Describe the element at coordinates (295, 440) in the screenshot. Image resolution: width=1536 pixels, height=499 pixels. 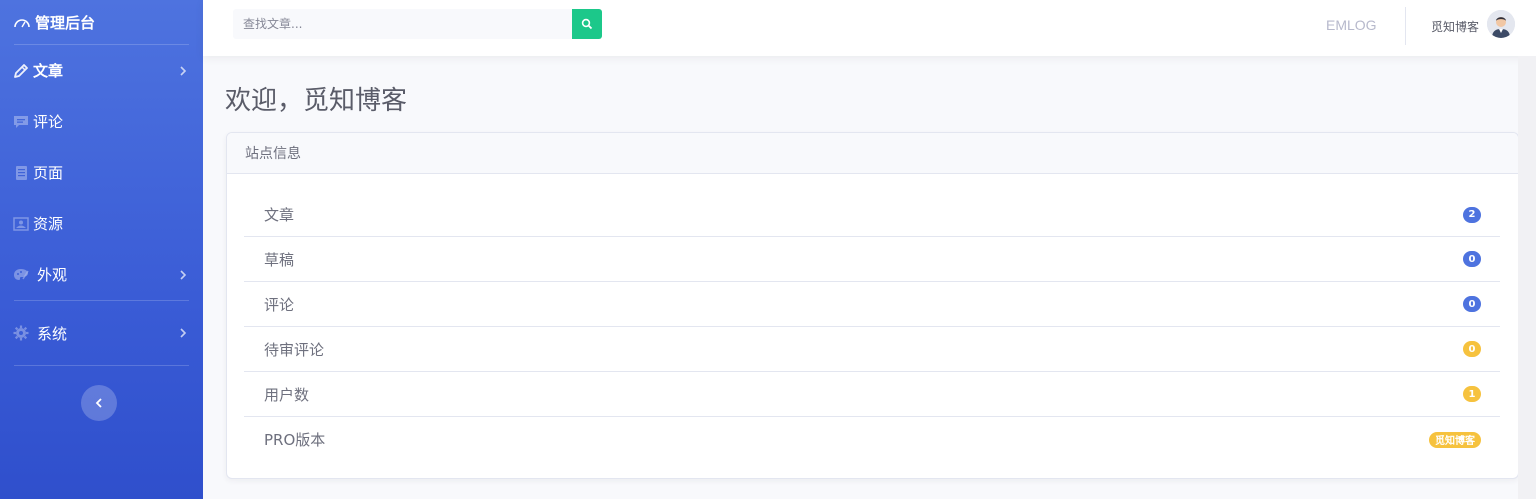
I see `list-item-label: PRO版本` at that location.